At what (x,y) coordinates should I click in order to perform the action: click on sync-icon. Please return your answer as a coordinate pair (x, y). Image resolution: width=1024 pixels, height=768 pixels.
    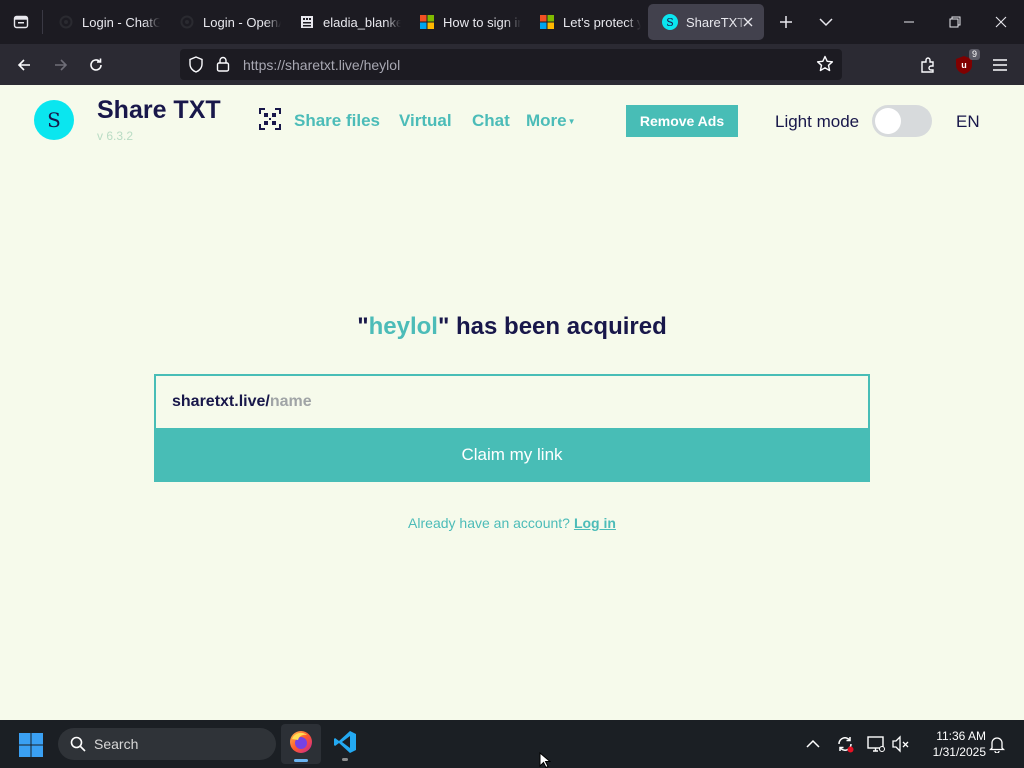
    Looking at the image, I should click on (845, 744).